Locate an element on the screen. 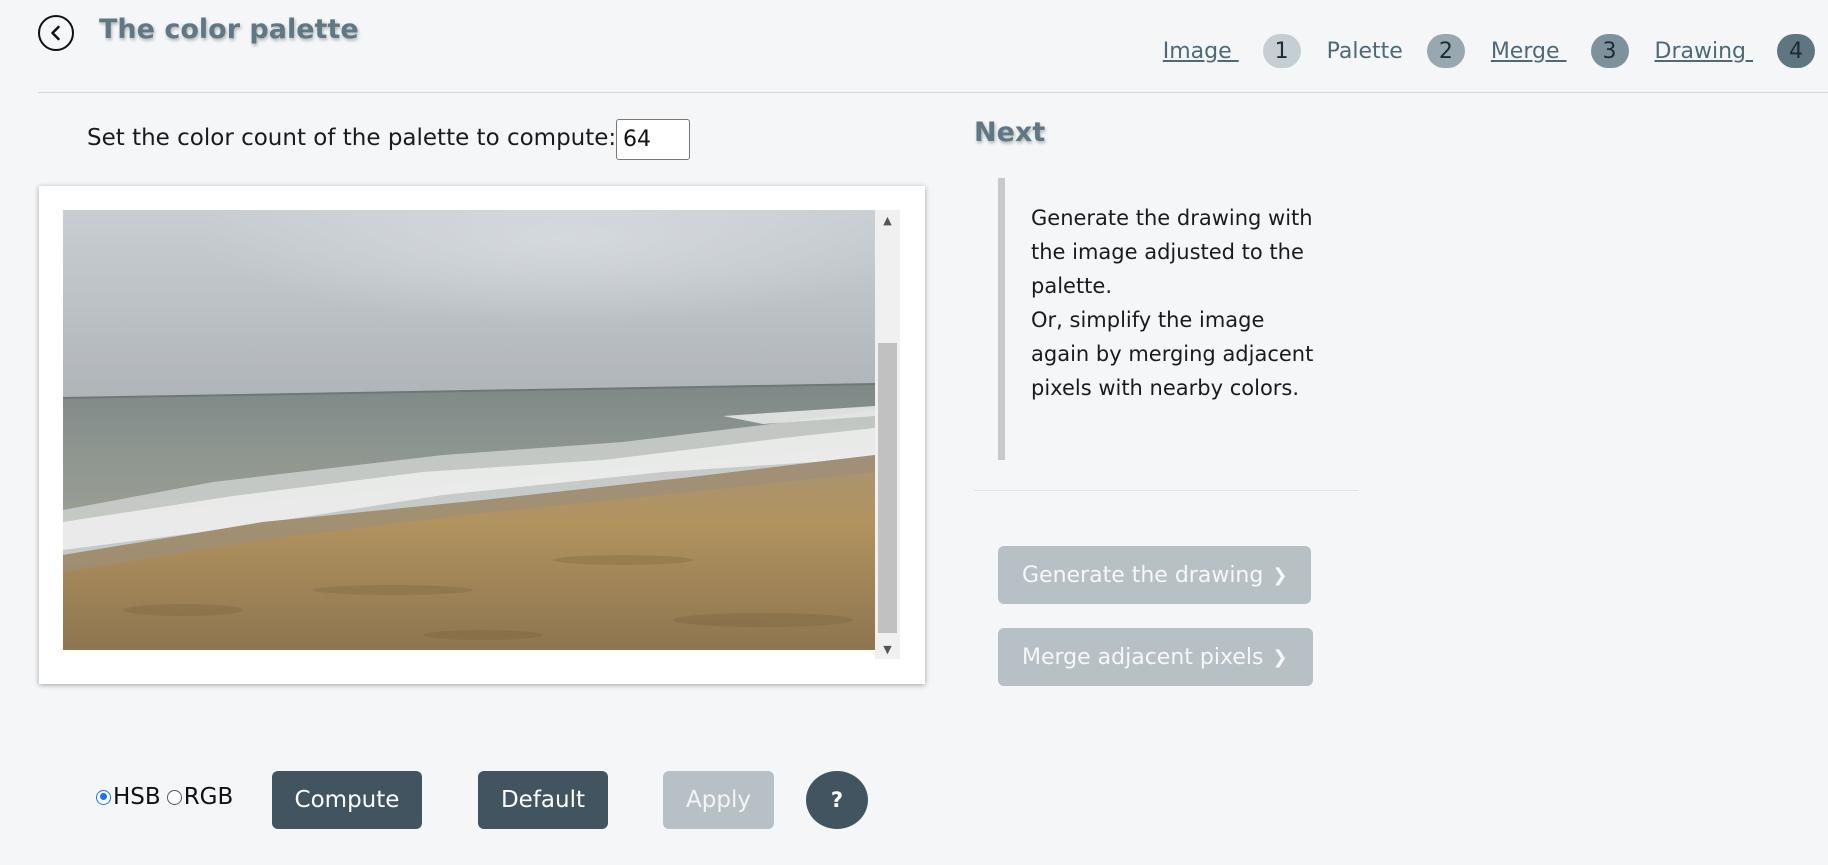  scroll-down-icon: ▼ is located at coordinates (887, 649).